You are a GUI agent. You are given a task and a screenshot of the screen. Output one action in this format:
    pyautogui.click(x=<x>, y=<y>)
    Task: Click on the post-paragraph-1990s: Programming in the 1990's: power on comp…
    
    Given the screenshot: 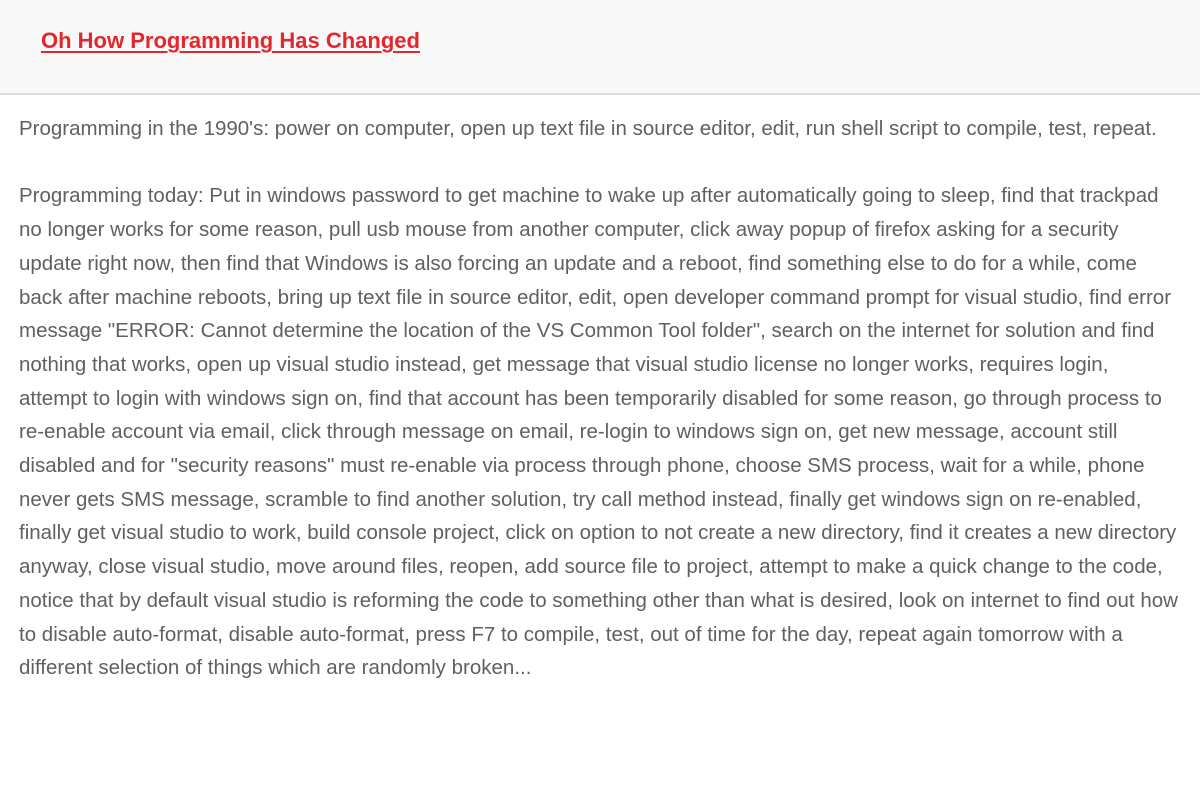 What is the action you would take?
    pyautogui.click(x=588, y=128)
    